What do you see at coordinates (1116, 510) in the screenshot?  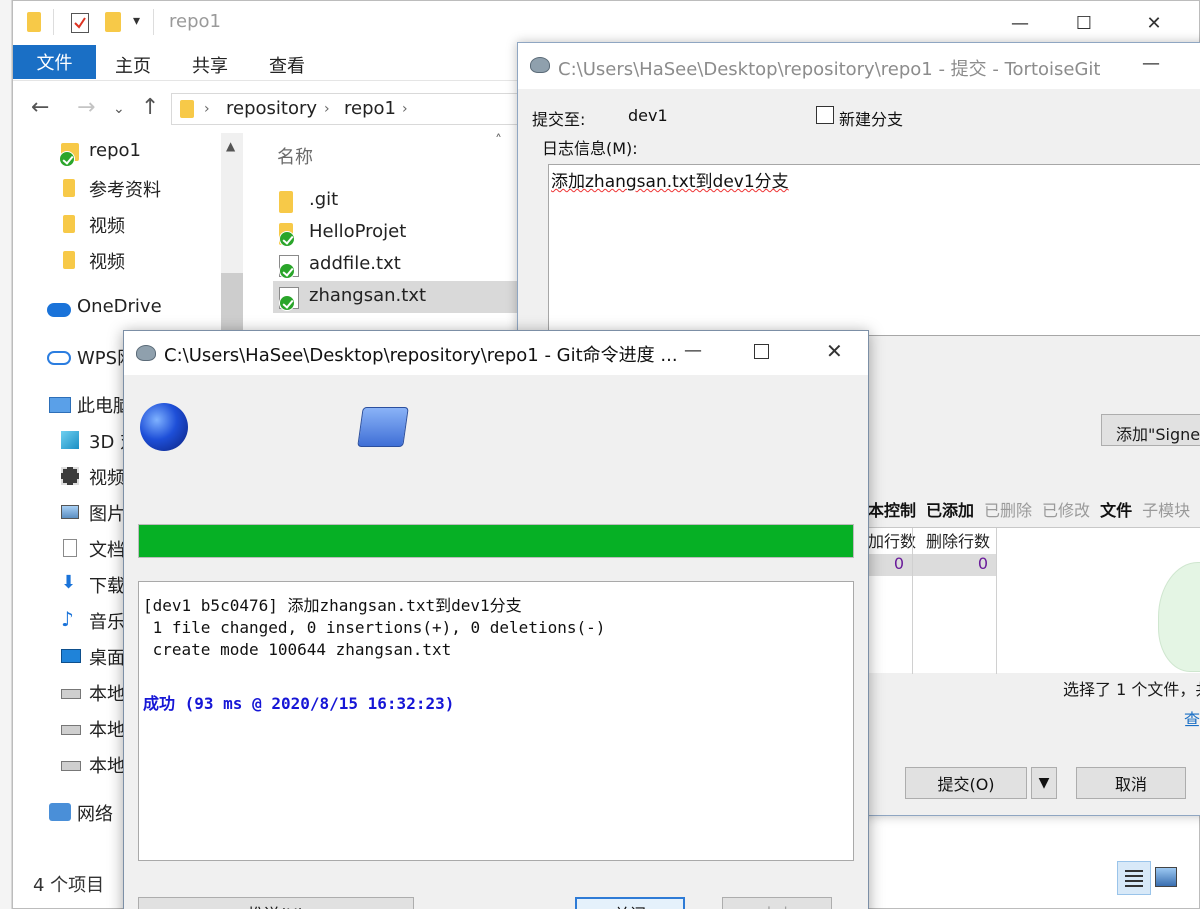 I see `filter-files: 文件` at bounding box center [1116, 510].